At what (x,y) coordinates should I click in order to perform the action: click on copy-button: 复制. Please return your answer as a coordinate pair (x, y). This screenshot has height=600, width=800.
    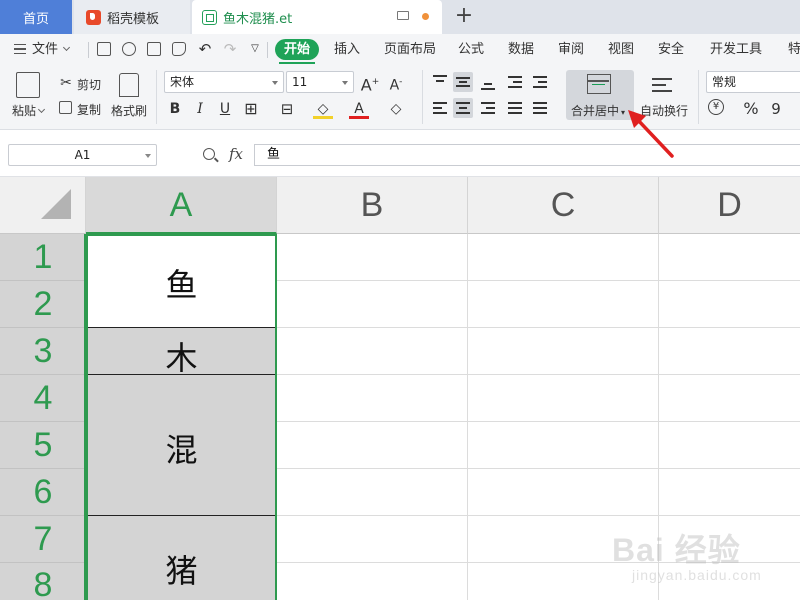
    Looking at the image, I should click on (89, 109).